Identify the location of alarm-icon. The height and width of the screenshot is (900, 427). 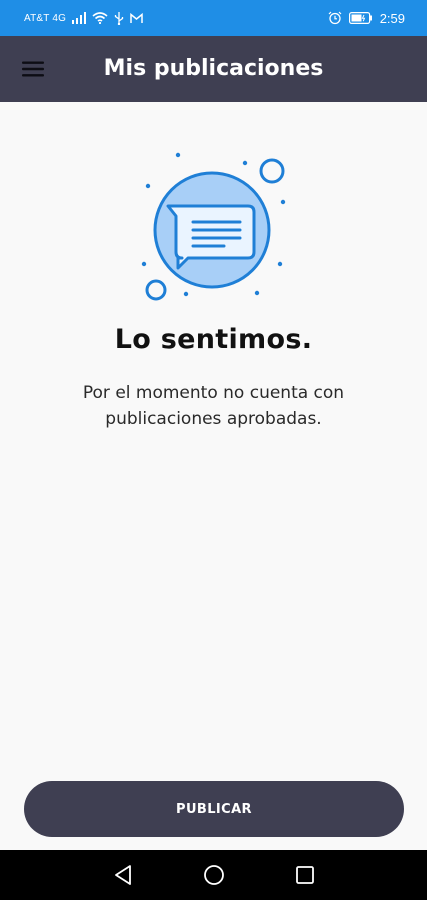
(335, 18).